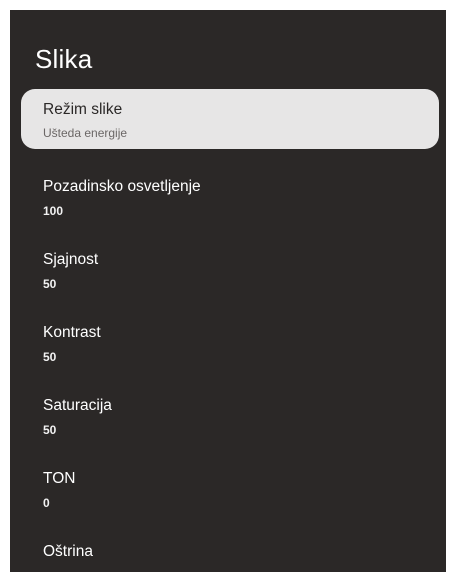 The image size is (452, 572). I want to click on menu-item-label: Sjajnost, so click(71, 259).